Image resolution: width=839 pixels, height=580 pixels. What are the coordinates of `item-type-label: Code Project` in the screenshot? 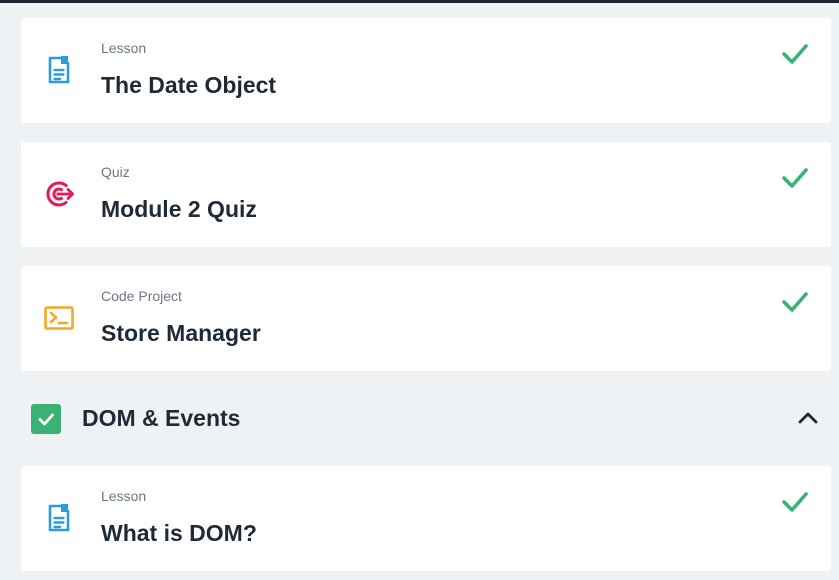 It's located at (141, 296).